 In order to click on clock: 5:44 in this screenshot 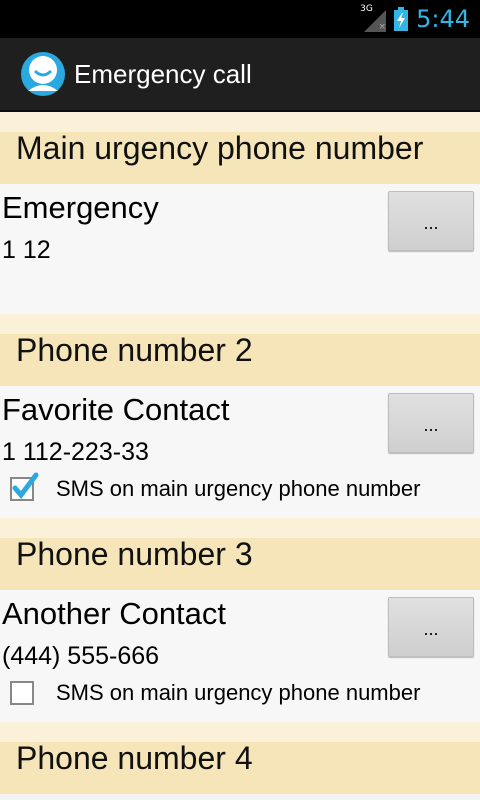, I will do `click(443, 19)`.